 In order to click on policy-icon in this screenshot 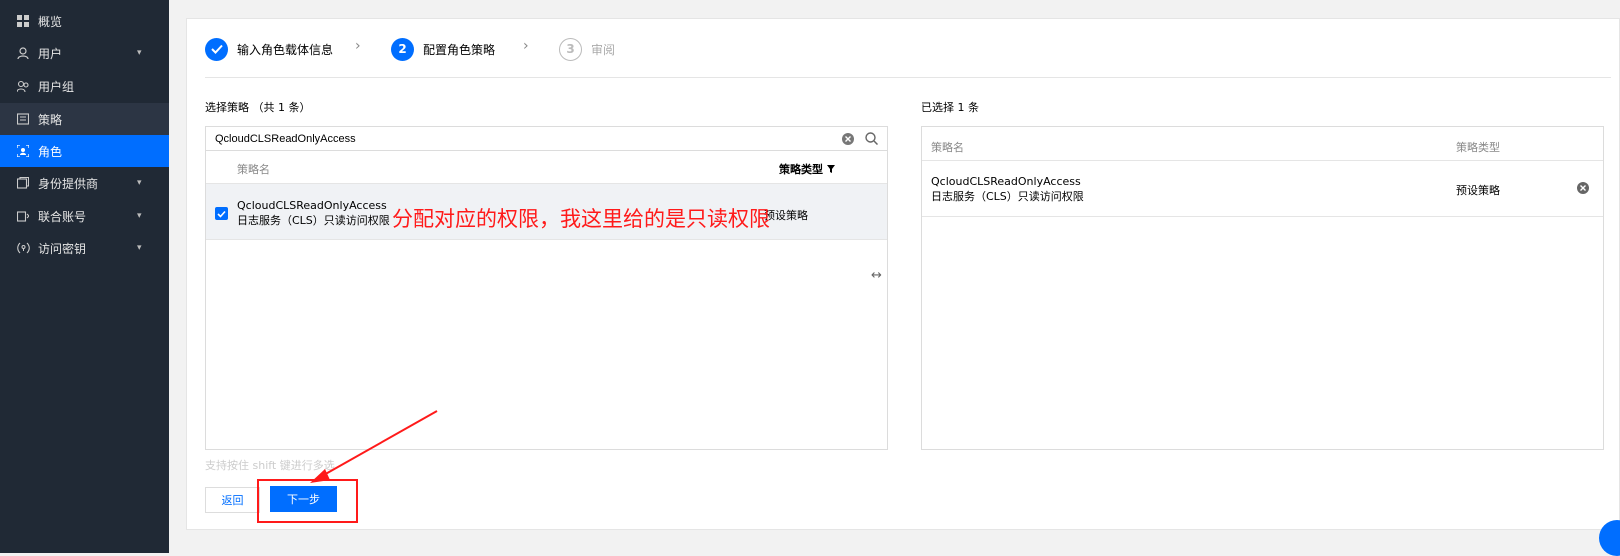, I will do `click(23, 119)`.